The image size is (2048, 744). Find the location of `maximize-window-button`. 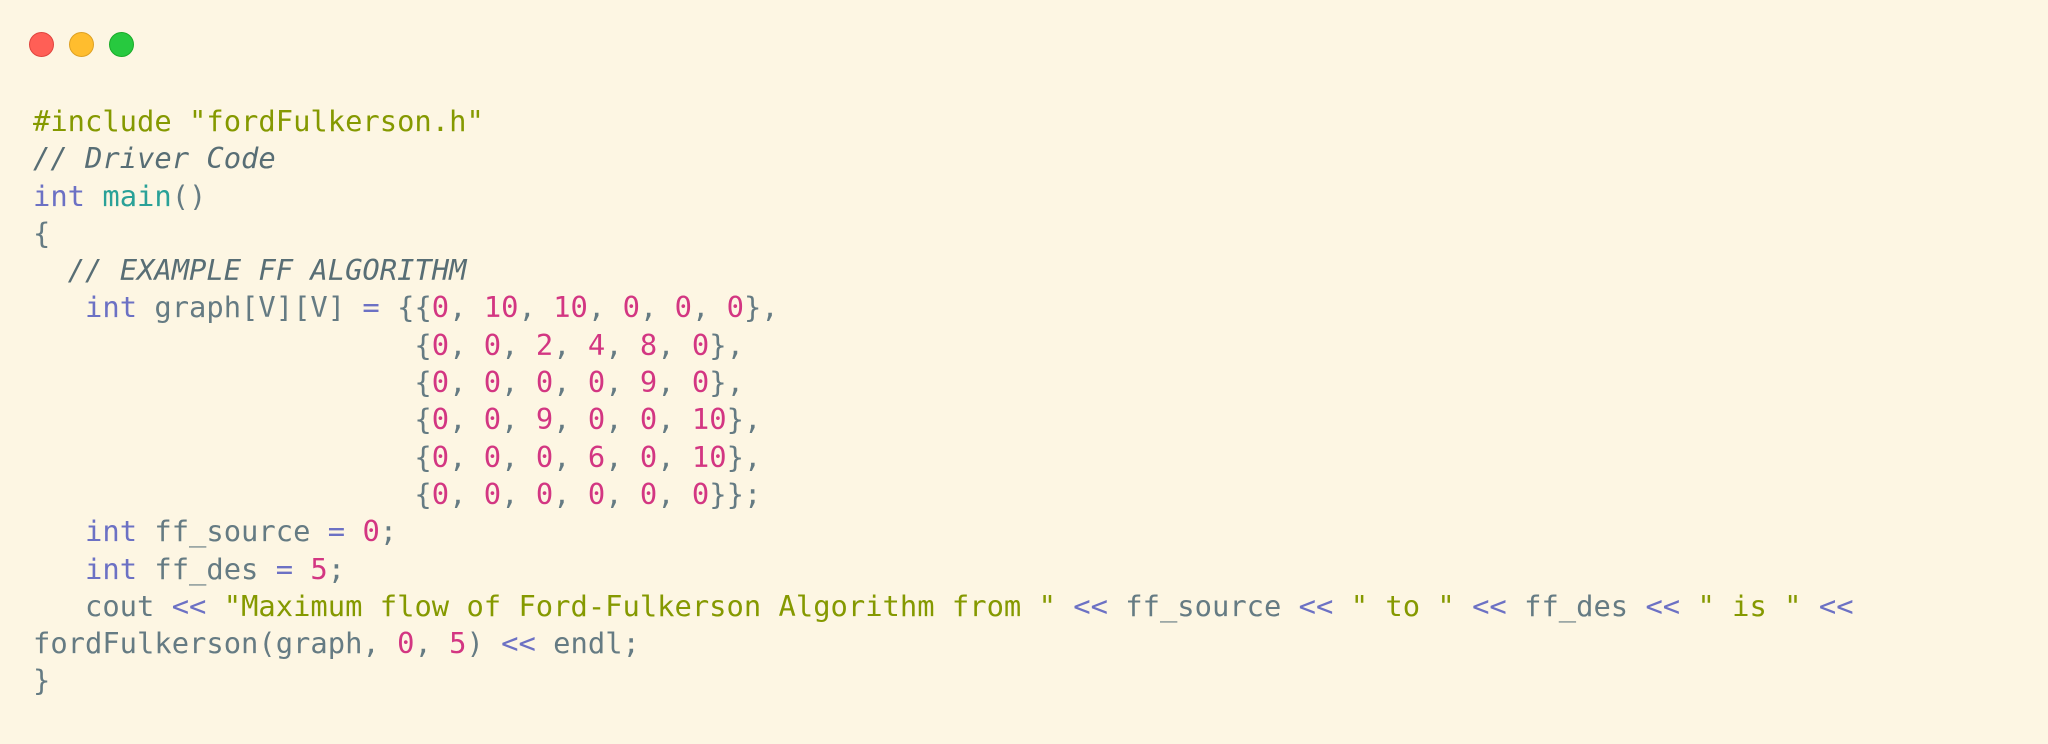

maximize-window-button is located at coordinates (121, 44).